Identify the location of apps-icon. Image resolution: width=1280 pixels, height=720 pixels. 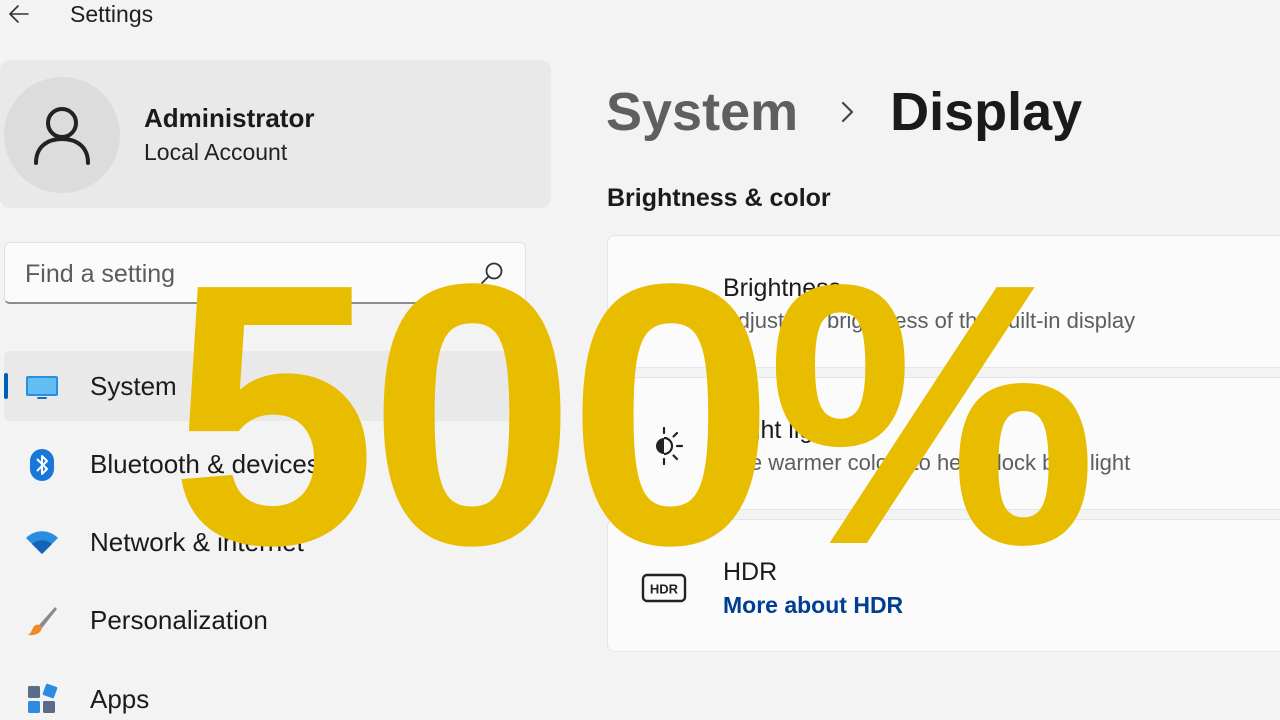
(42, 700).